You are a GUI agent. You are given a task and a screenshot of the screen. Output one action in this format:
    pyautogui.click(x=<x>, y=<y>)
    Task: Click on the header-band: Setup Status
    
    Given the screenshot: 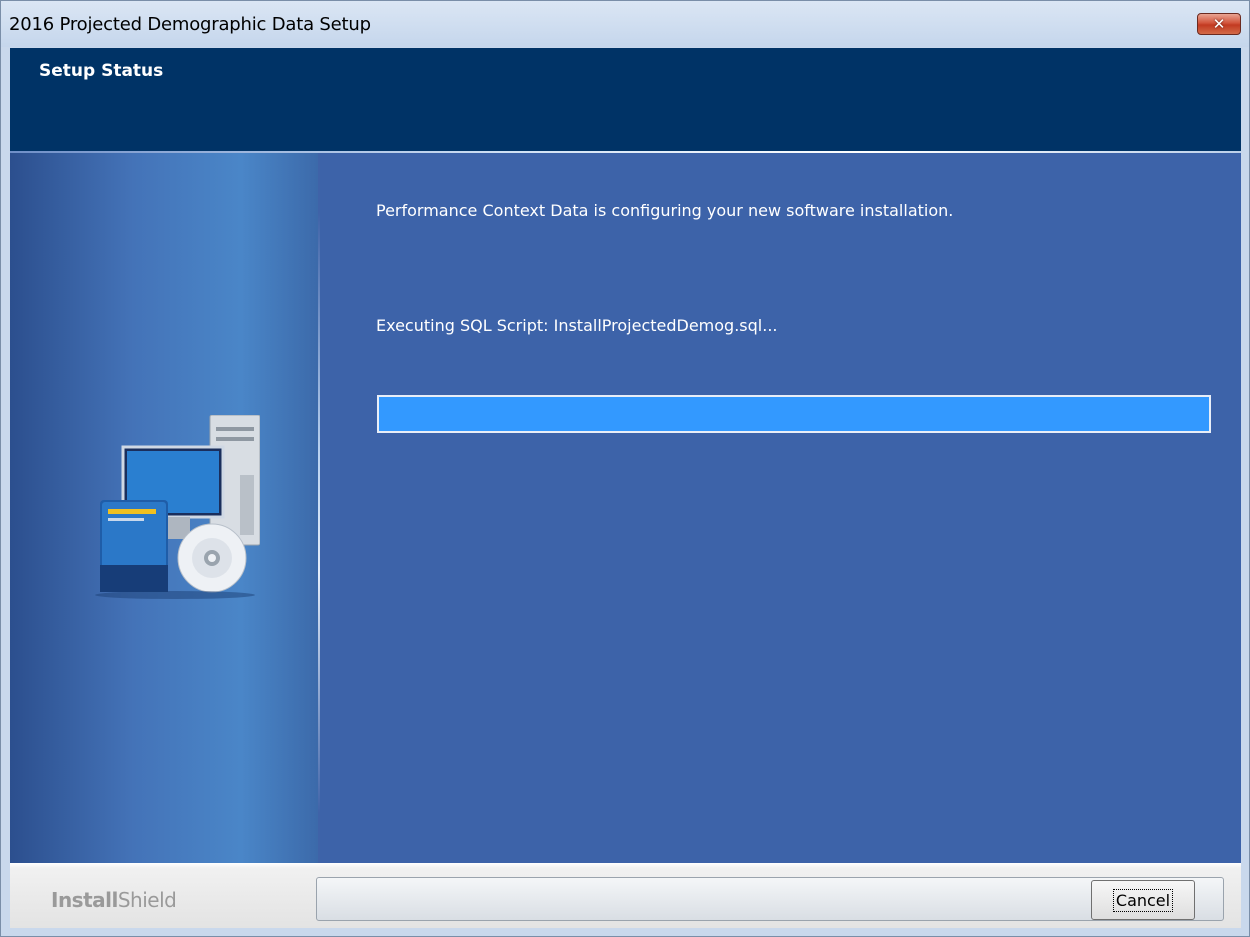 What is the action you would take?
    pyautogui.click(x=625, y=99)
    